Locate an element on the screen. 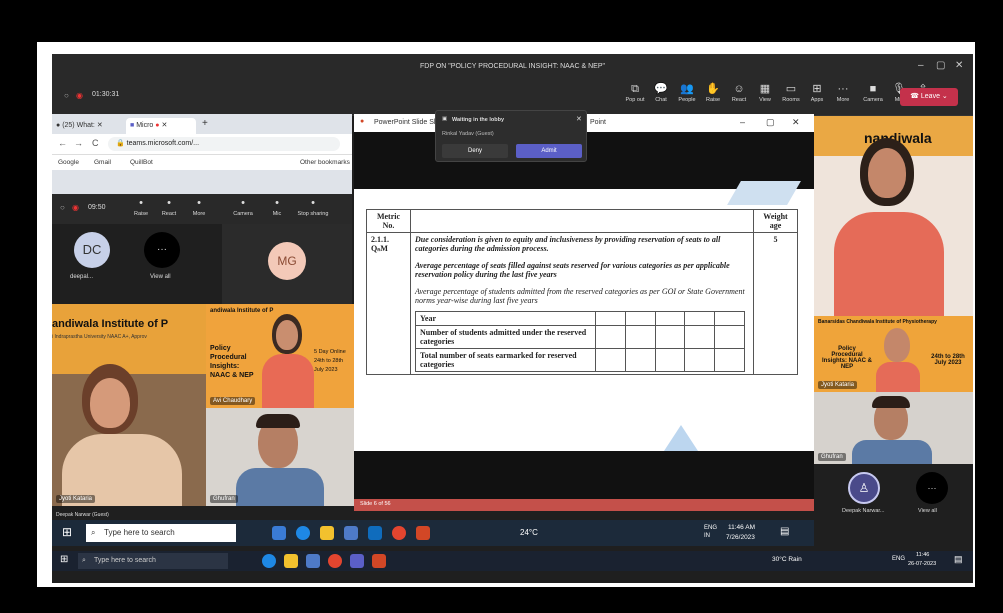 The width and height of the screenshot is (1003, 613). forward-icon: → is located at coordinates (78, 143).